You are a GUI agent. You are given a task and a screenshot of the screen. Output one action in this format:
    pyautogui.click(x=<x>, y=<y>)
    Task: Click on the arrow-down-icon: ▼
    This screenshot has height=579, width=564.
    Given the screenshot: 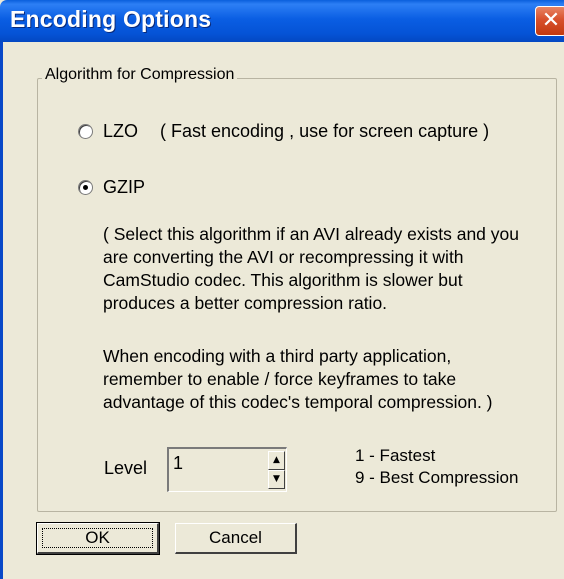 What is the action you would take?
    pyautogui.click(x=276, y=479)
    